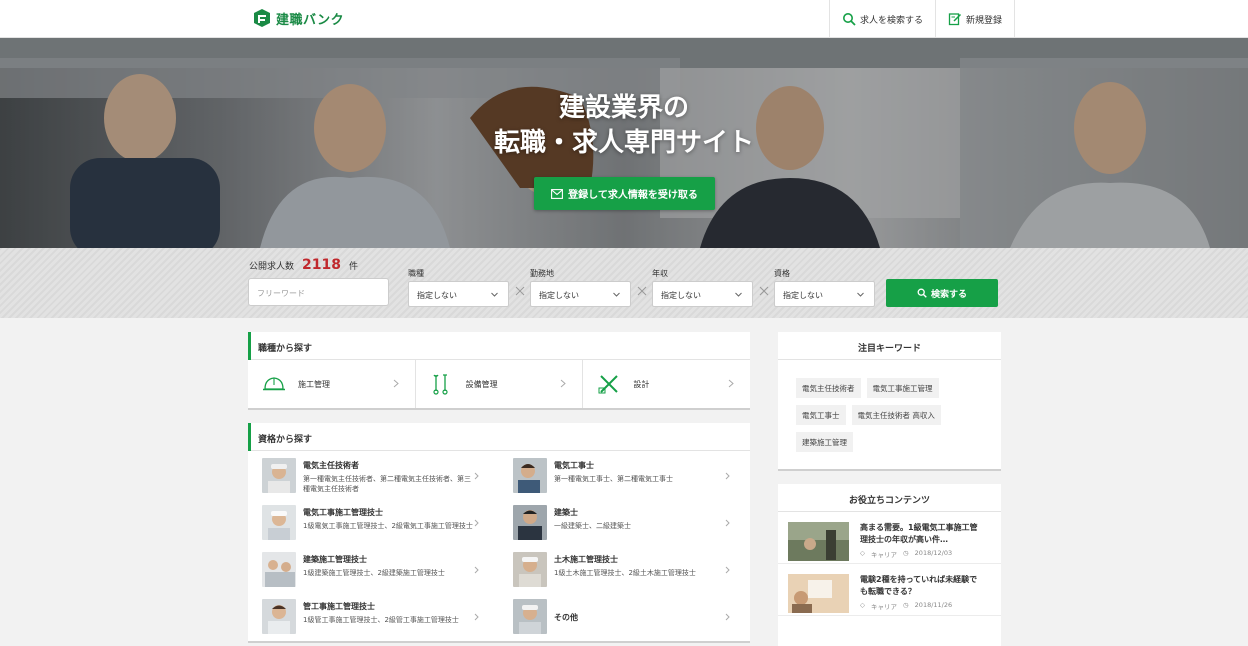 This screenshot has height=646, width=1248. What do you see at coordinates (373, 478) in the screenshot?
I see `qualification-item: 電気主任技術者 第一種電気主任技術者、第二種電気主任技術者、第三種電気主任技術者` at bounding box center [373, 478].